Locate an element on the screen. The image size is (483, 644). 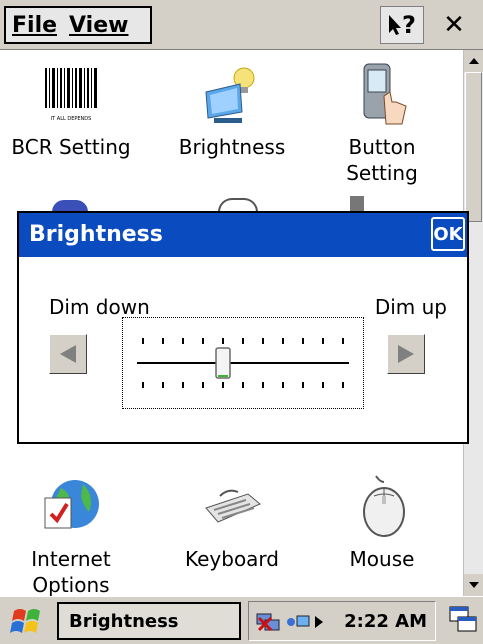
bcr-setting-label: BCR Setting is located at coordinates (71, 147).